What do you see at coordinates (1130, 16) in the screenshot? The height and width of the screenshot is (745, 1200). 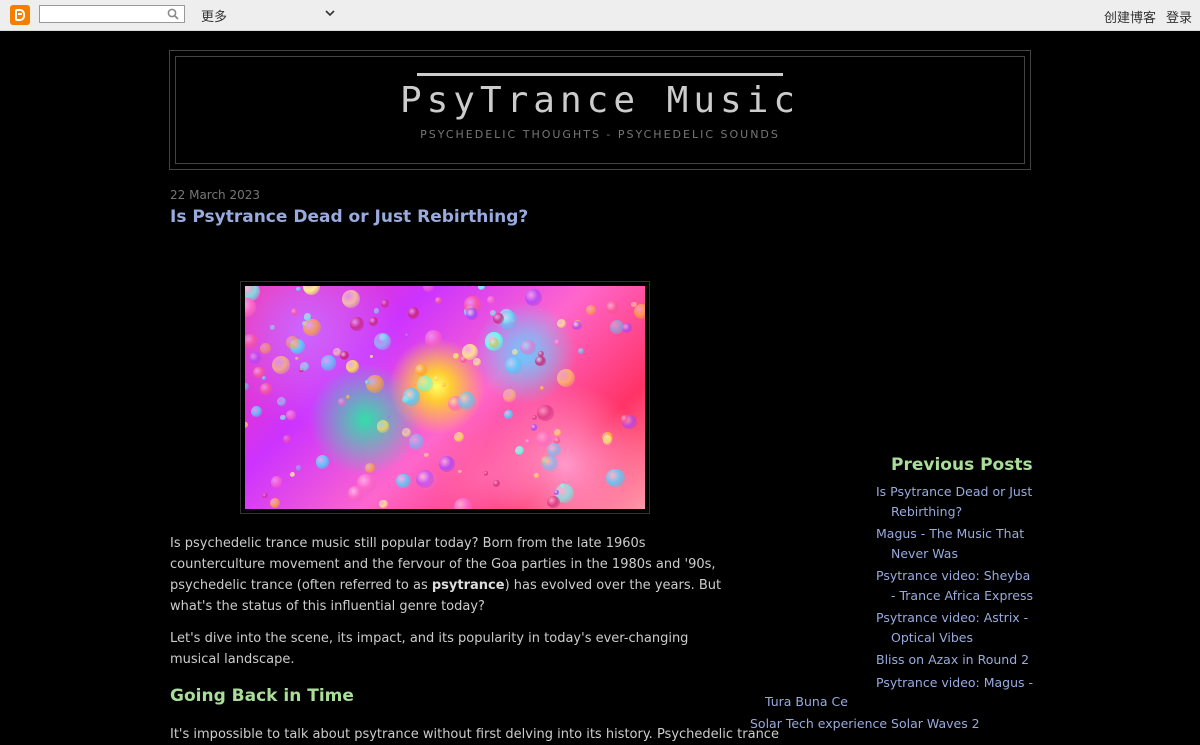 I see `create-blog-link: 创建博客` at bounding box center [1130, 16].